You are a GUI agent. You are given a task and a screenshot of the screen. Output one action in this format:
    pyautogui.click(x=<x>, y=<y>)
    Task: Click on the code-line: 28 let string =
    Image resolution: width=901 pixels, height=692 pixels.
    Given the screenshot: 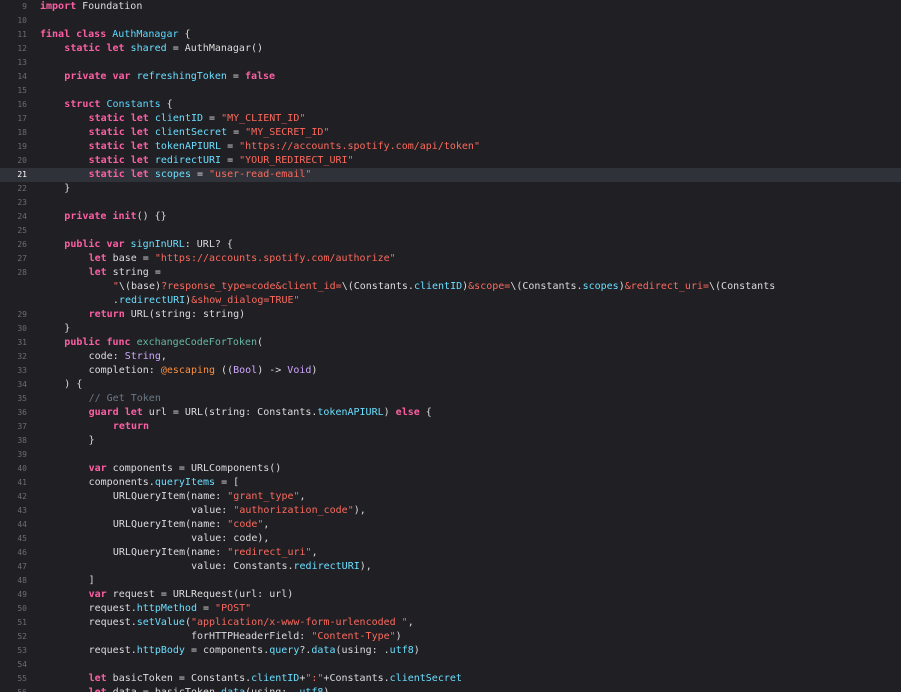 What is the action you would take?
    pyautogui.click(x=450, y=273)
    